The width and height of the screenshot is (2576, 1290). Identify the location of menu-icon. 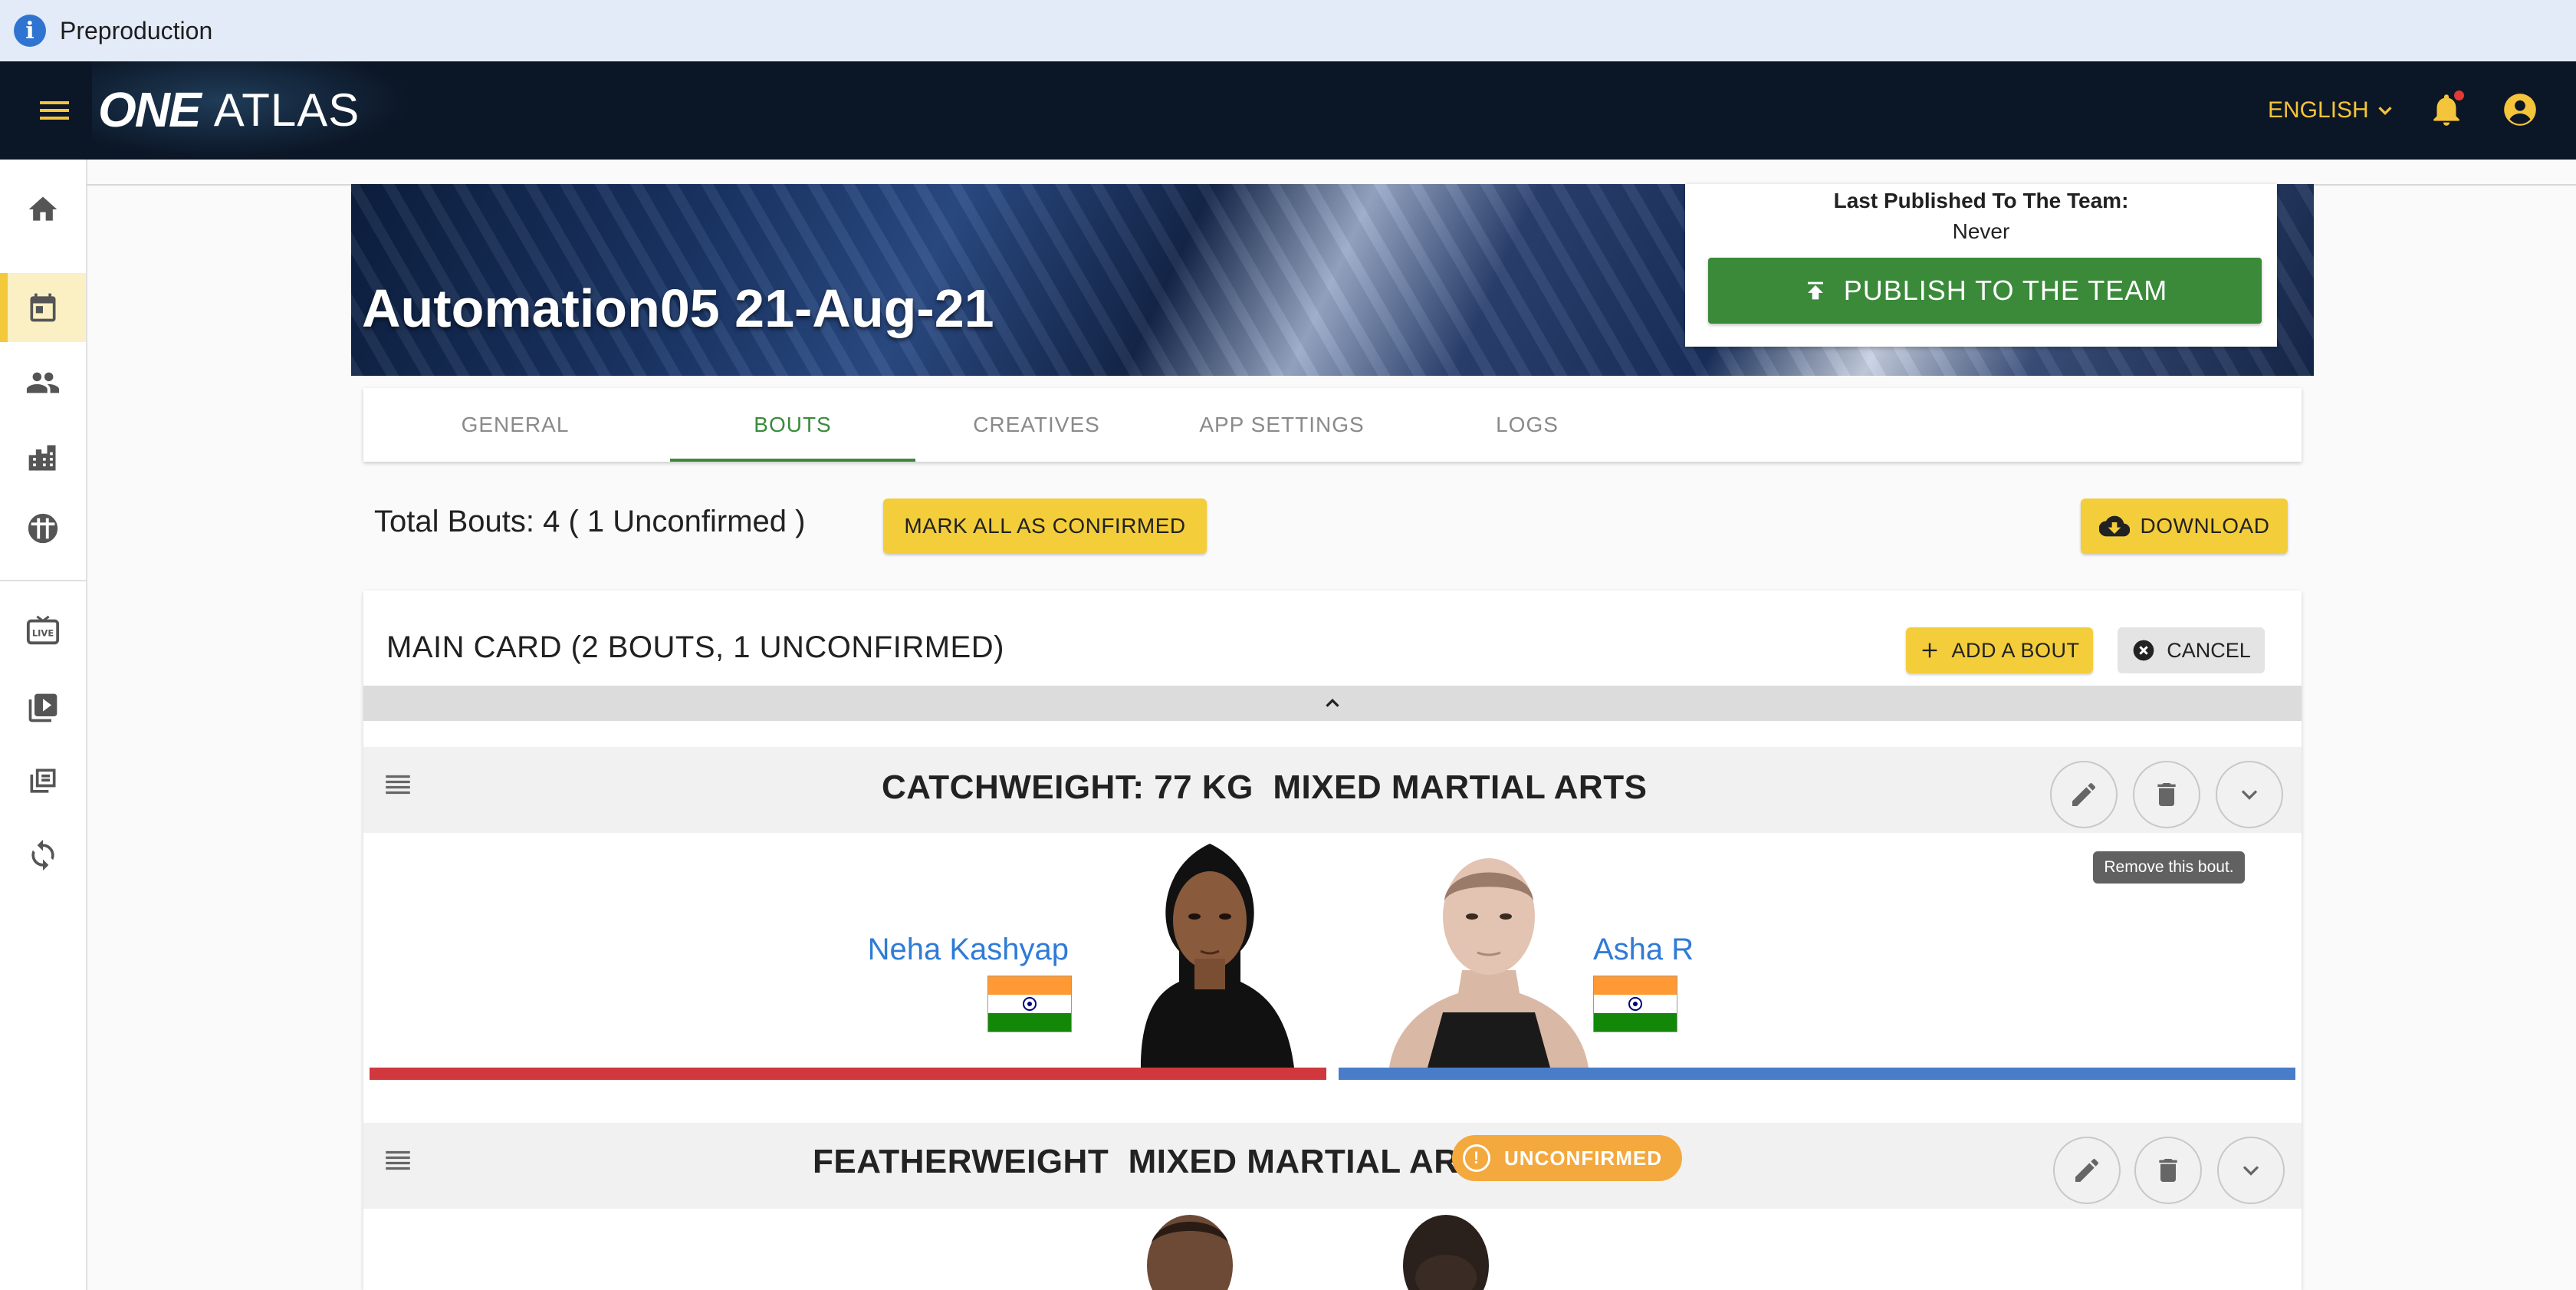
(54, 110).